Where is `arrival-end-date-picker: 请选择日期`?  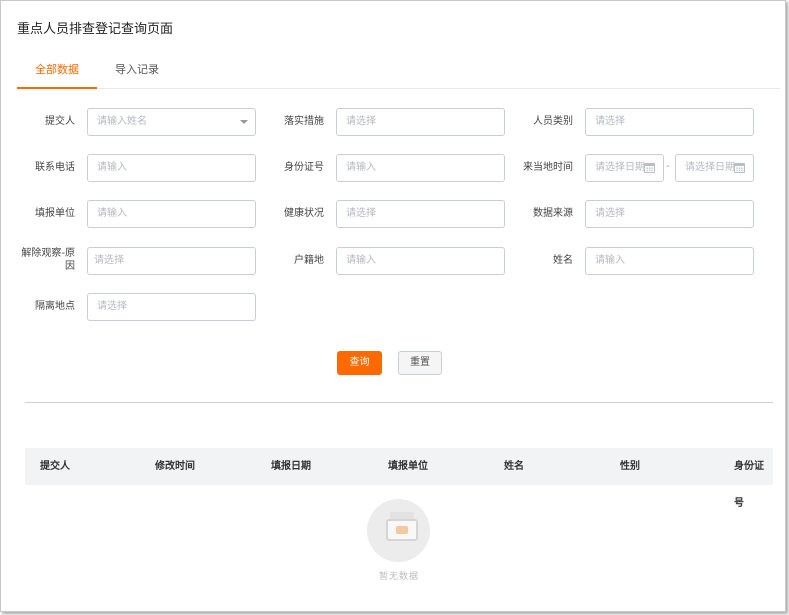 arrival-end-date-picker: 请选择日期 is located at coordinates (714, 168).